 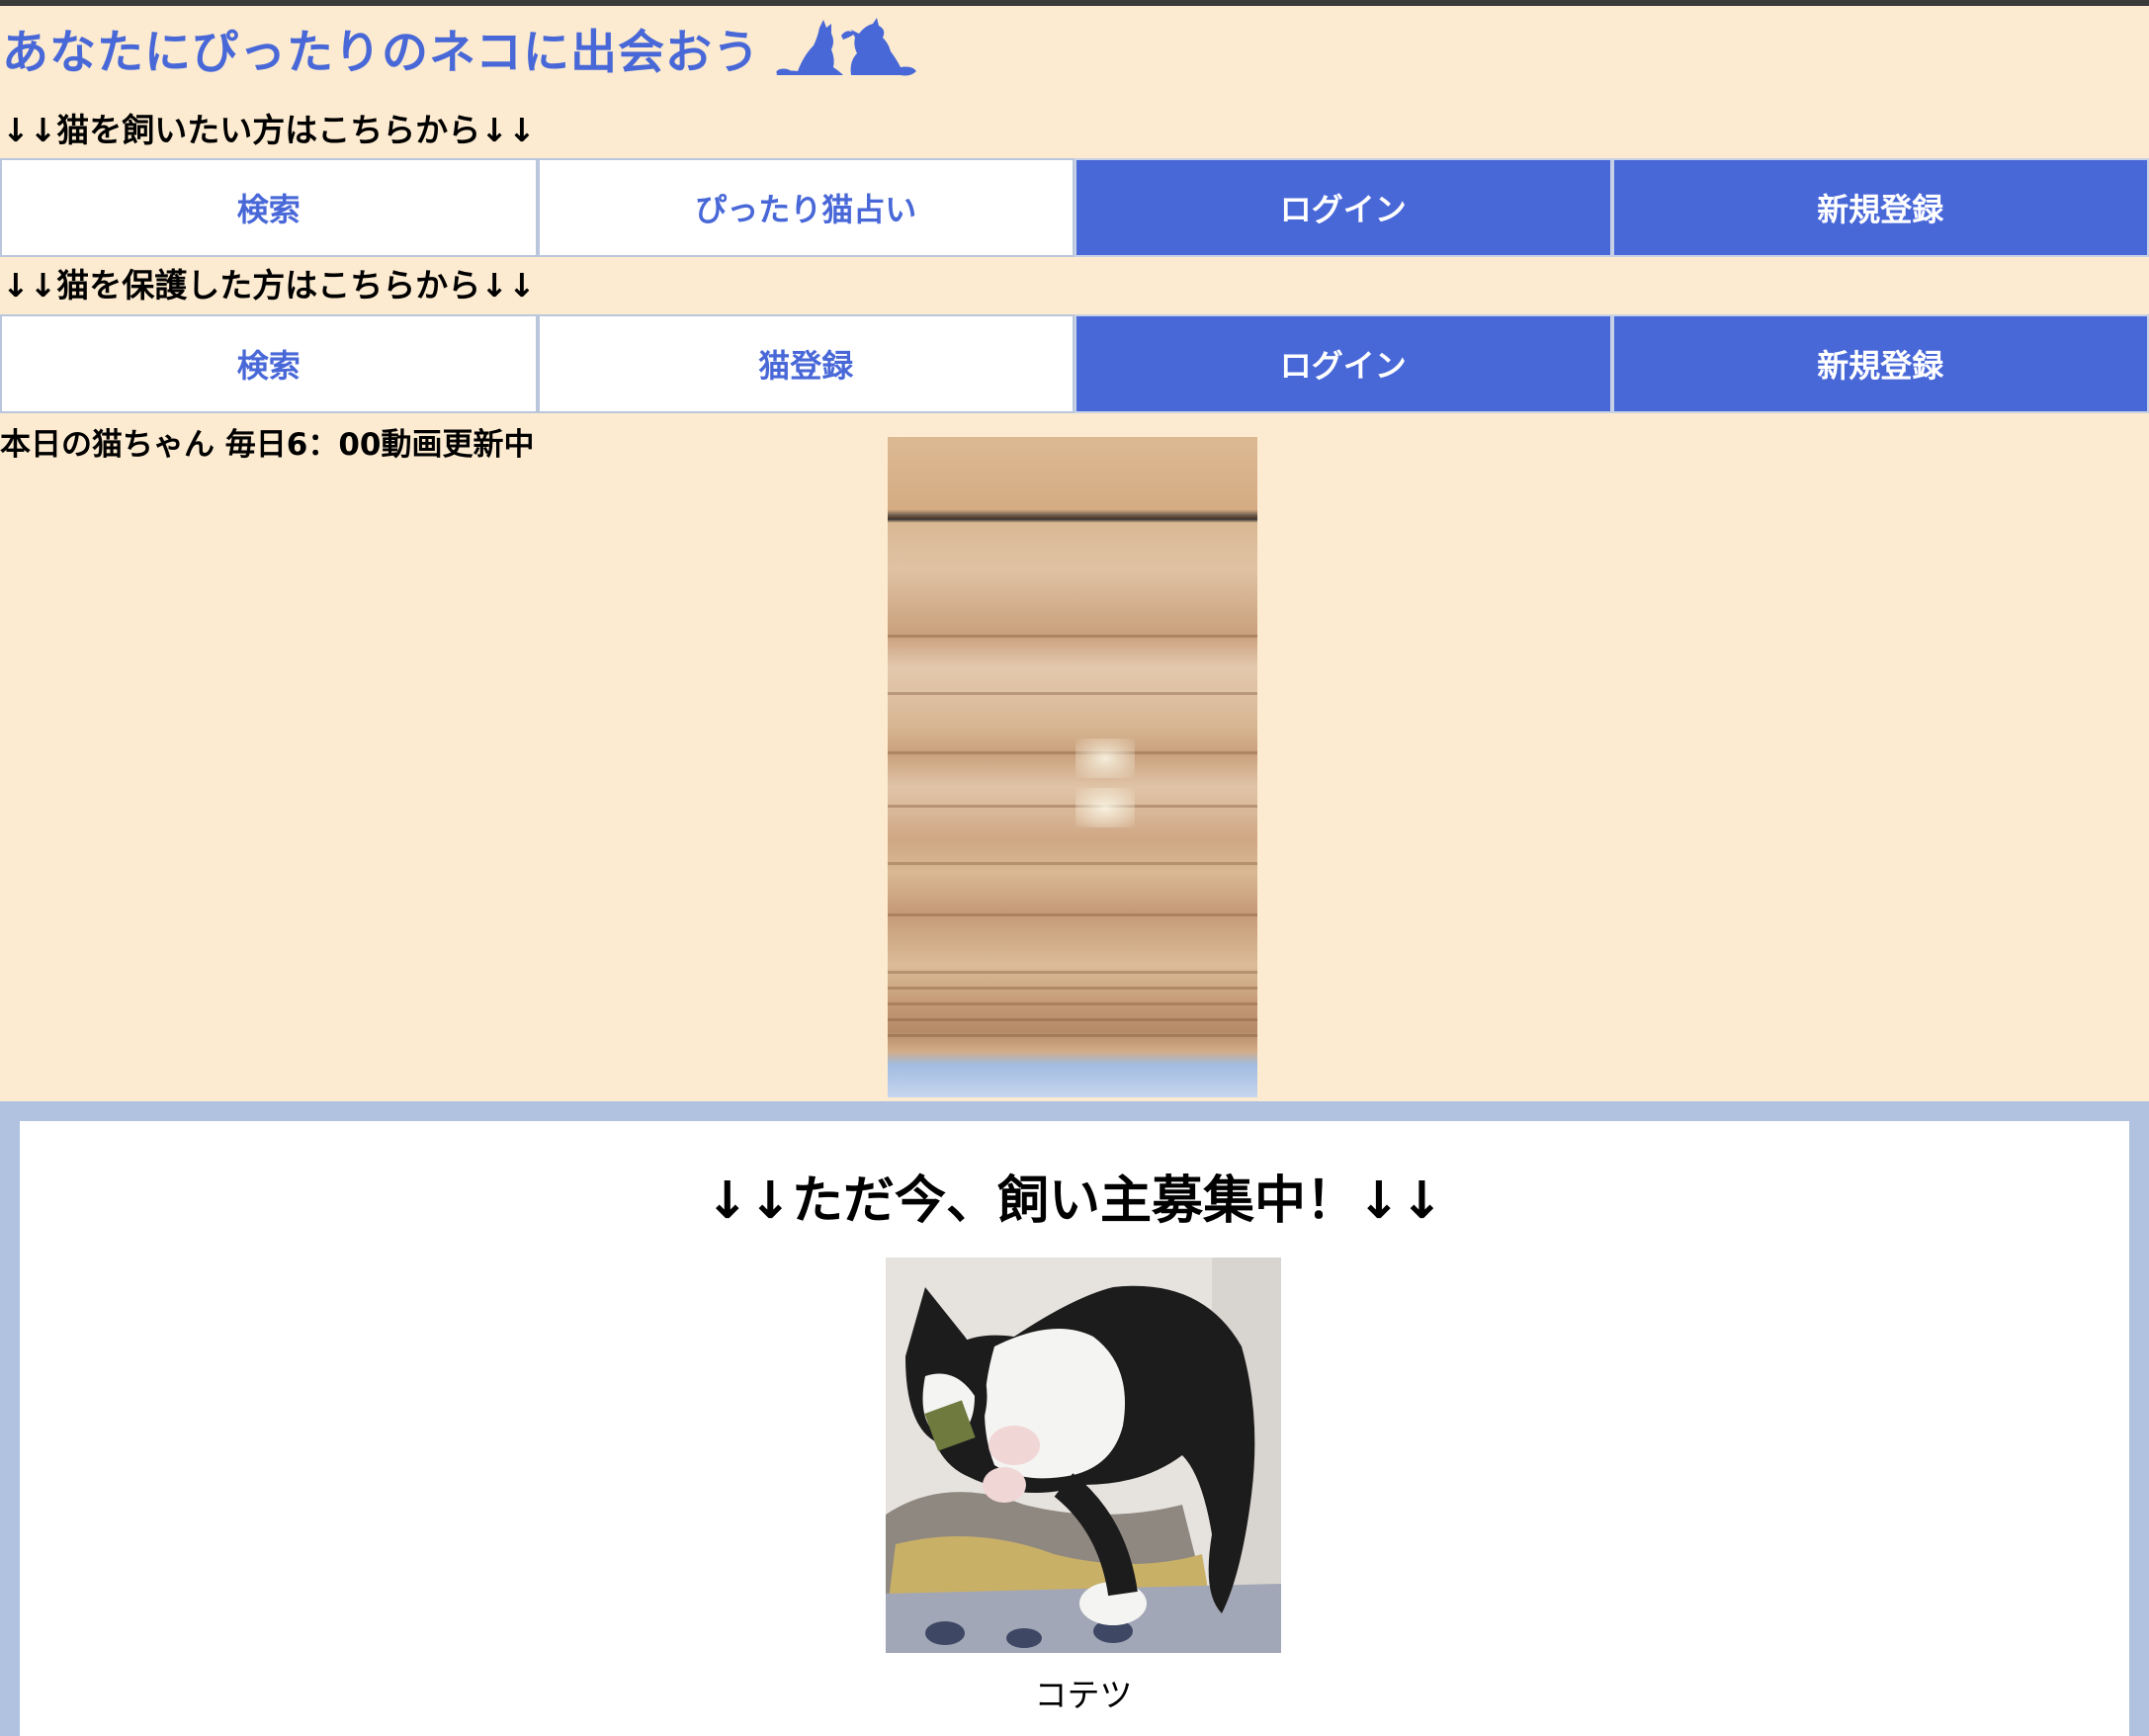 I want to click on adopter-button-row: 検索 ぴったり猫占い ログイン 新規登録, so click(x=1074, y=207).